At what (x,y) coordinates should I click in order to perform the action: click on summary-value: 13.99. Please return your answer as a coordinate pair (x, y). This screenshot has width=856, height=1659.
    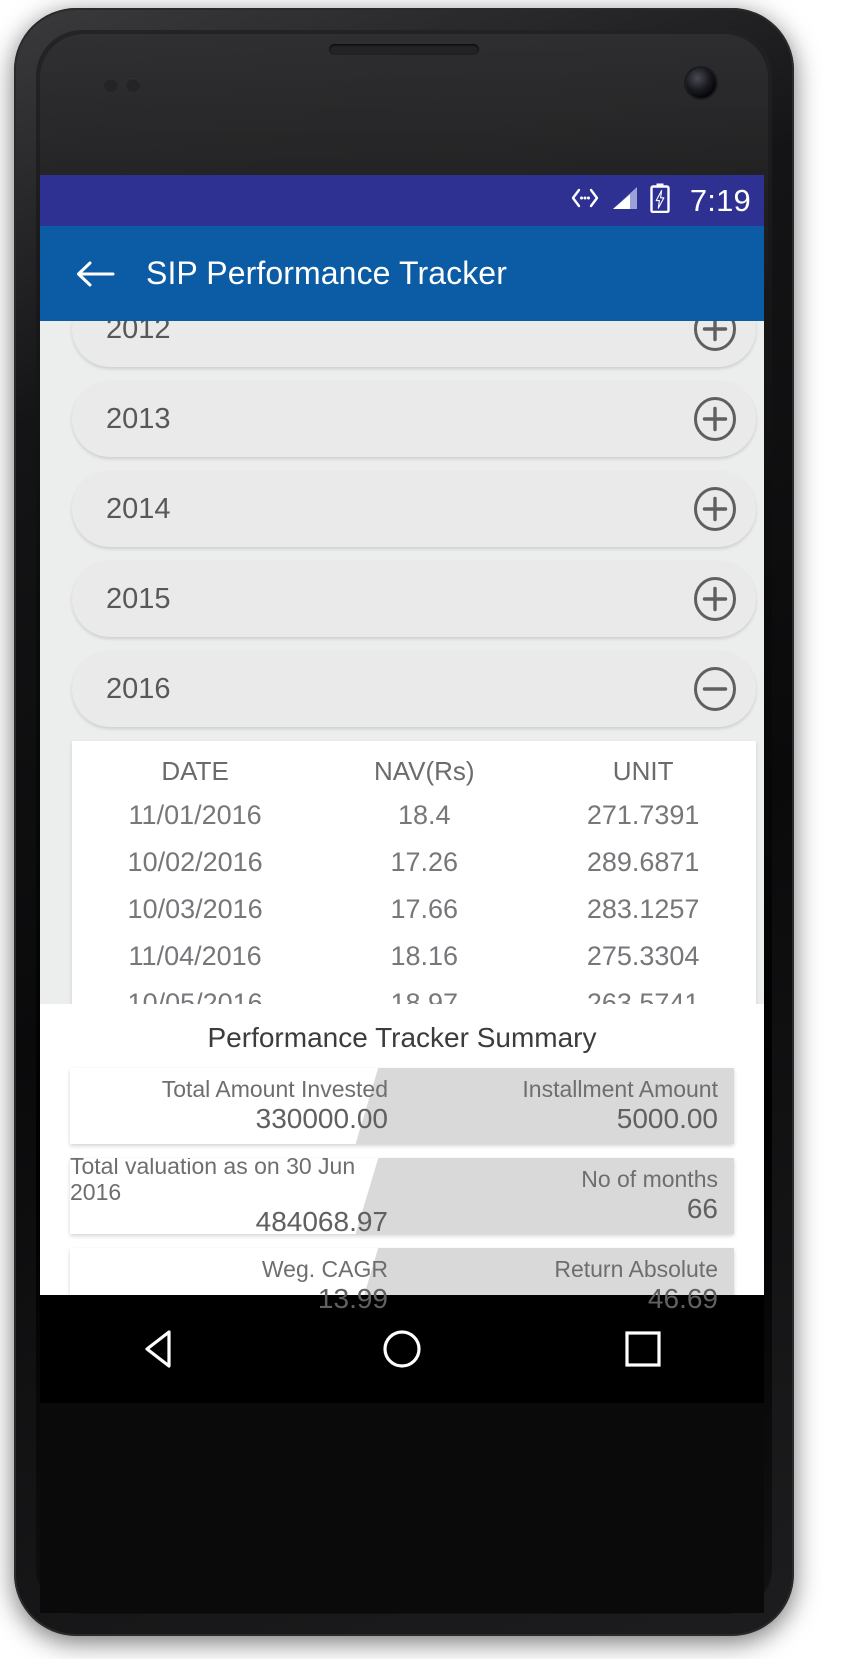
    Looking at the image, I should click on (352, 1298).